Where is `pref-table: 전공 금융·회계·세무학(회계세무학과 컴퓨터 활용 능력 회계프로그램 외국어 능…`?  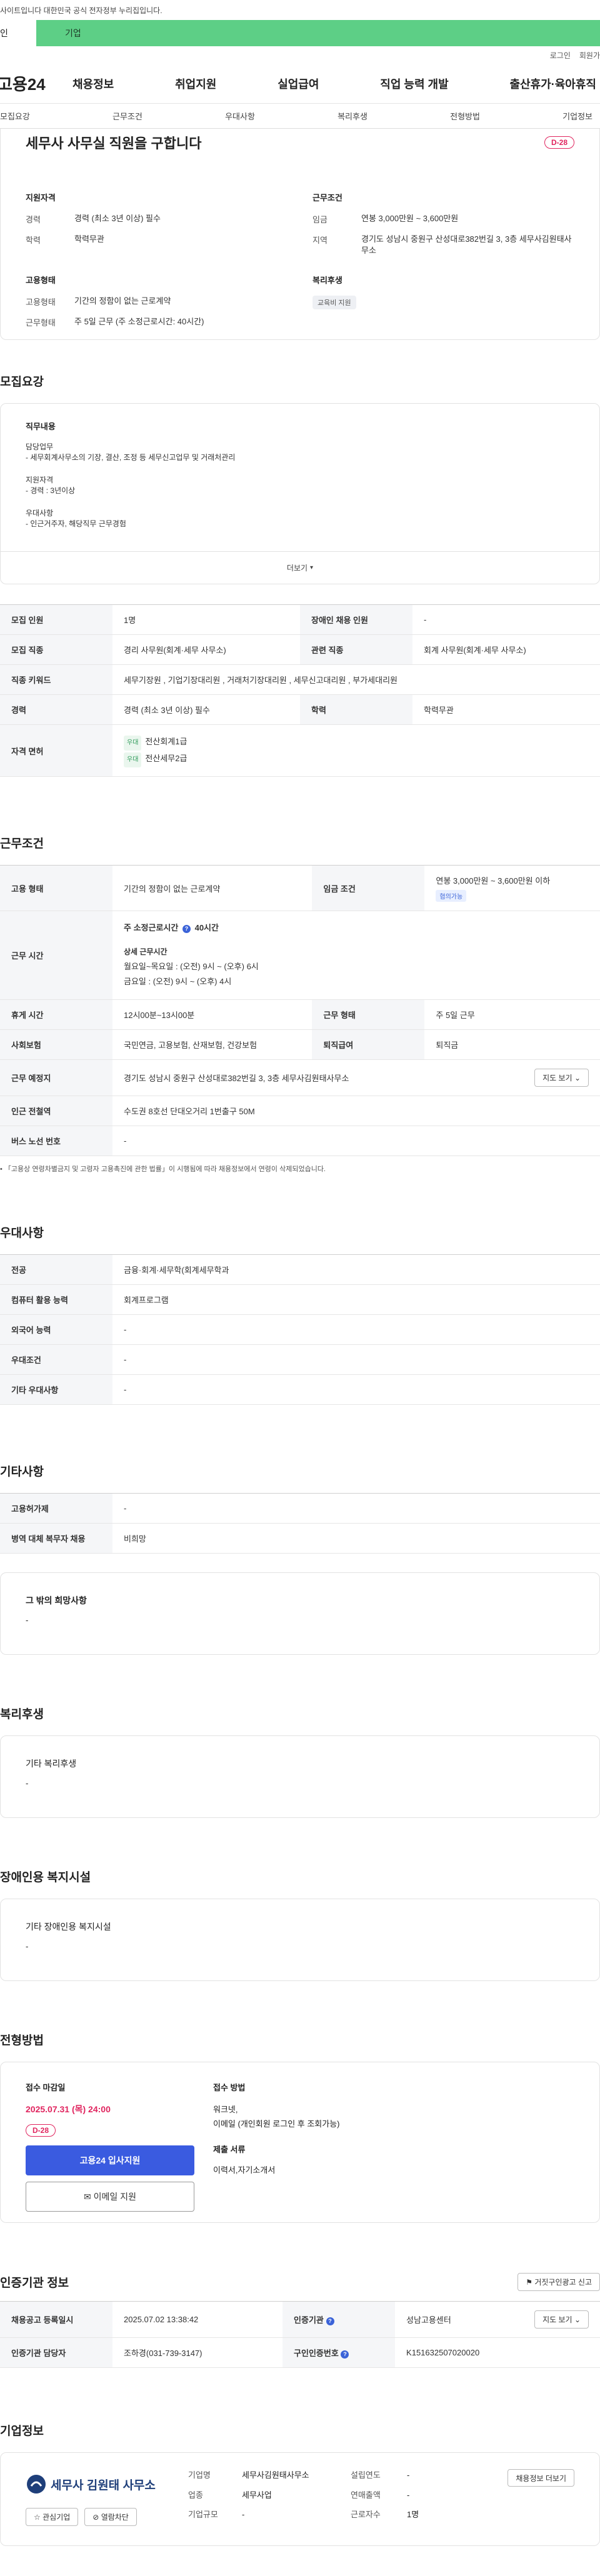
pref-table: 전공 금융·회계·세무학(회계세무학과 컴퓨터 활용 능력 회계프로그램 외국어 능… is located at coordinates (300, 1329).